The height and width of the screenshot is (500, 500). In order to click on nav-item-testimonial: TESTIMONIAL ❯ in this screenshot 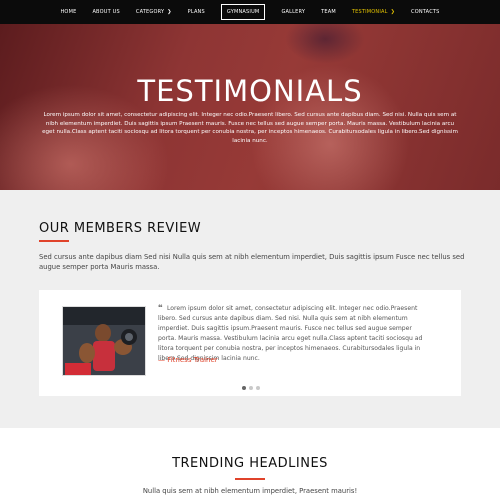, I will do `click(373, 12)`.